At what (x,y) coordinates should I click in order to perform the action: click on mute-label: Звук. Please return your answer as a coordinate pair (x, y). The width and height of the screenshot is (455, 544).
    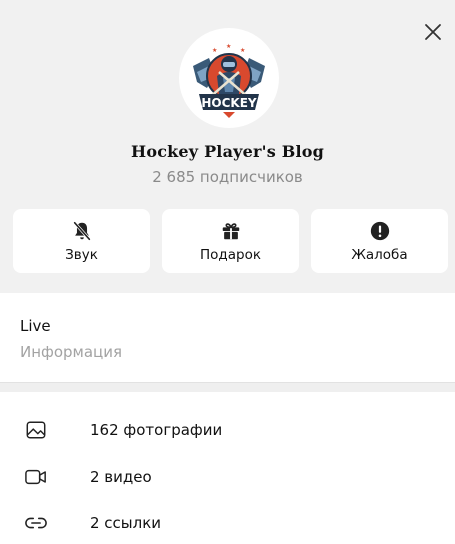
    Looking at the image, I should click on (81, 255).